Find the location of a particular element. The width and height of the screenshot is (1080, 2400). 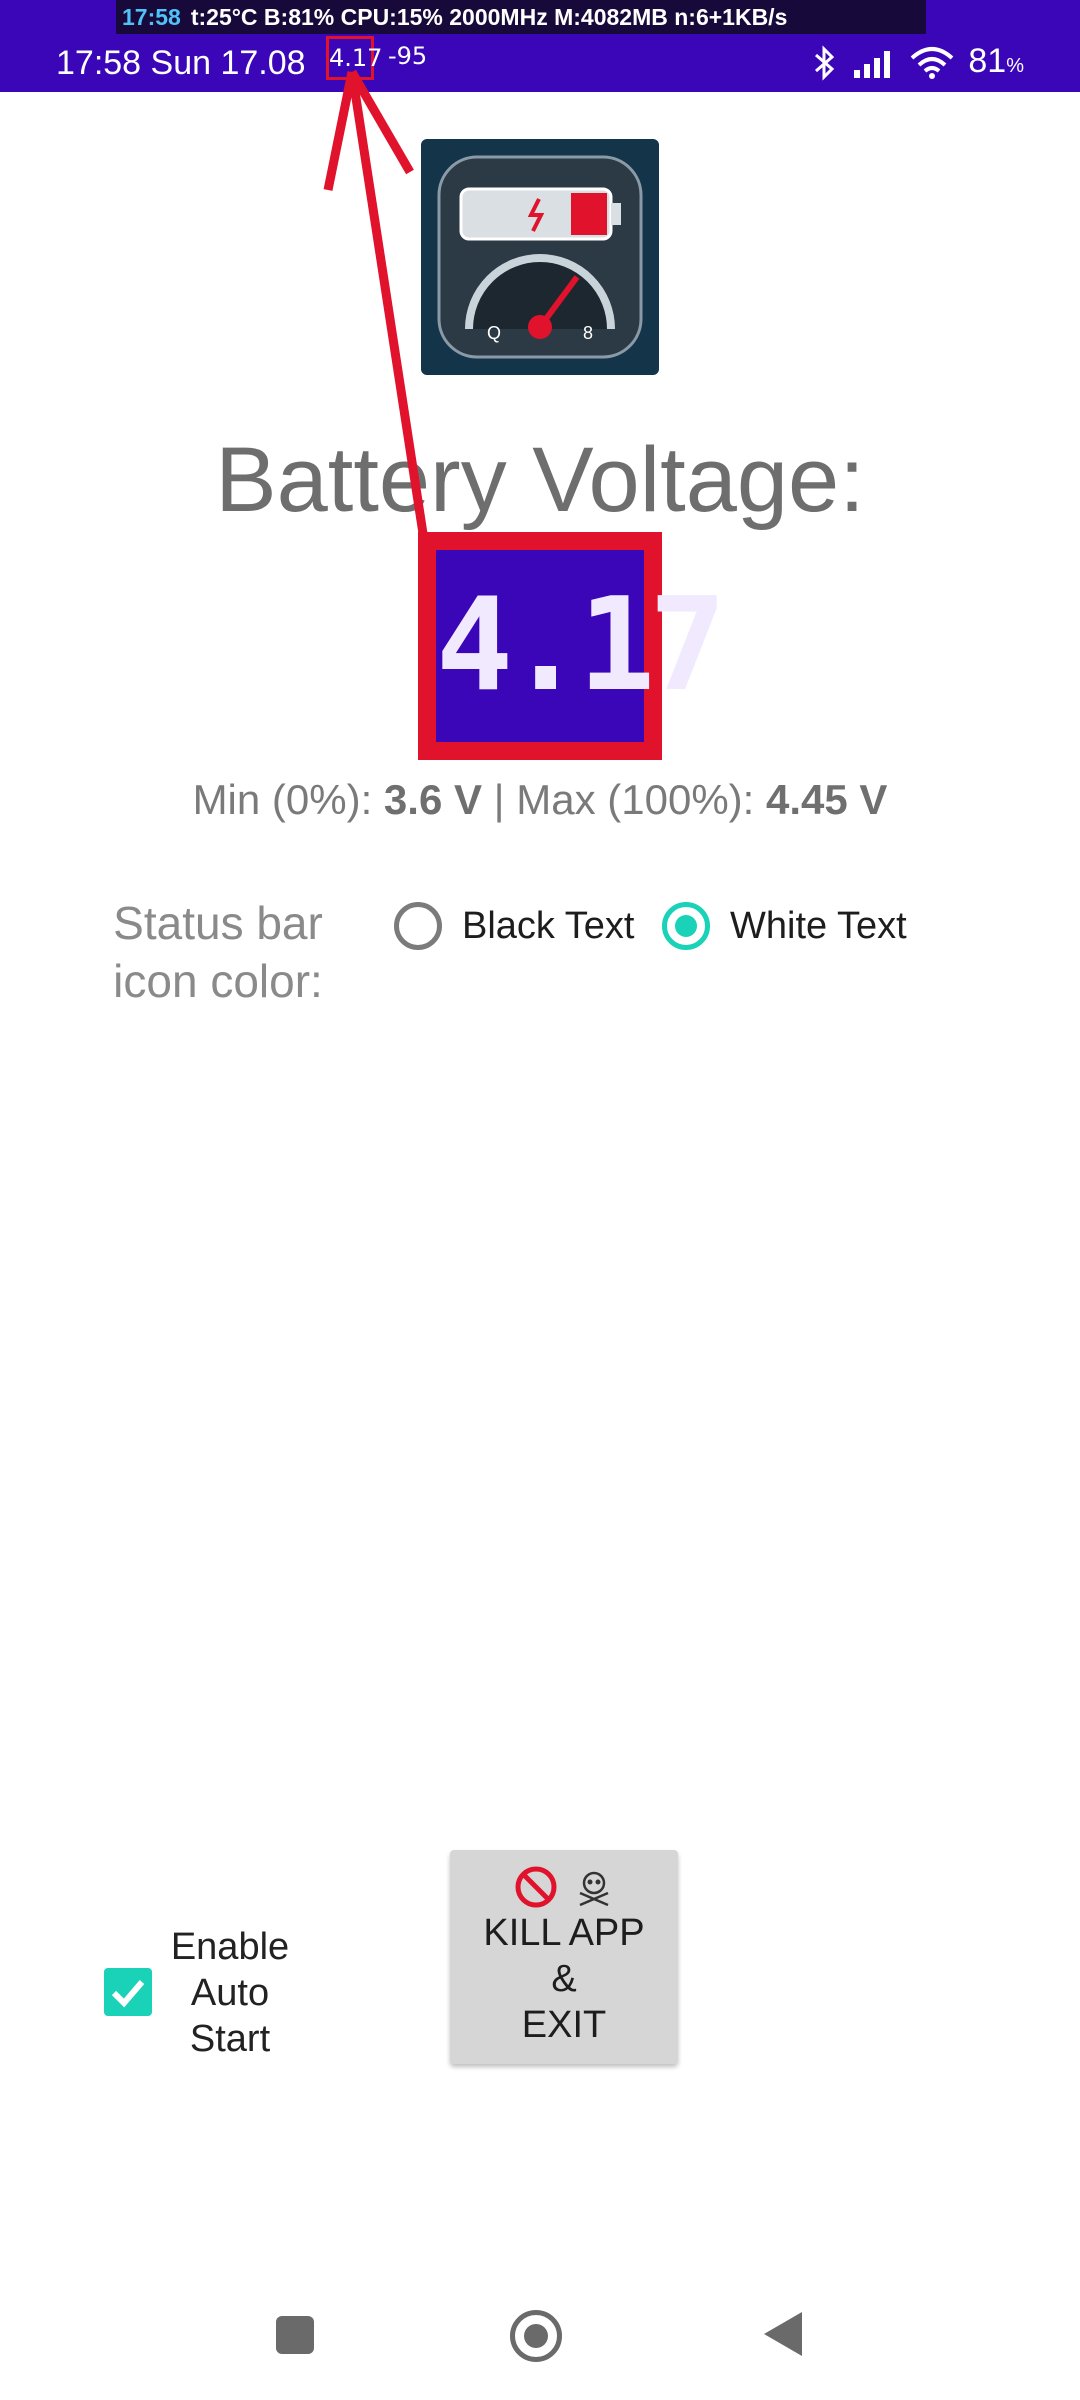

home-button is located at coordinates (536, 2336).